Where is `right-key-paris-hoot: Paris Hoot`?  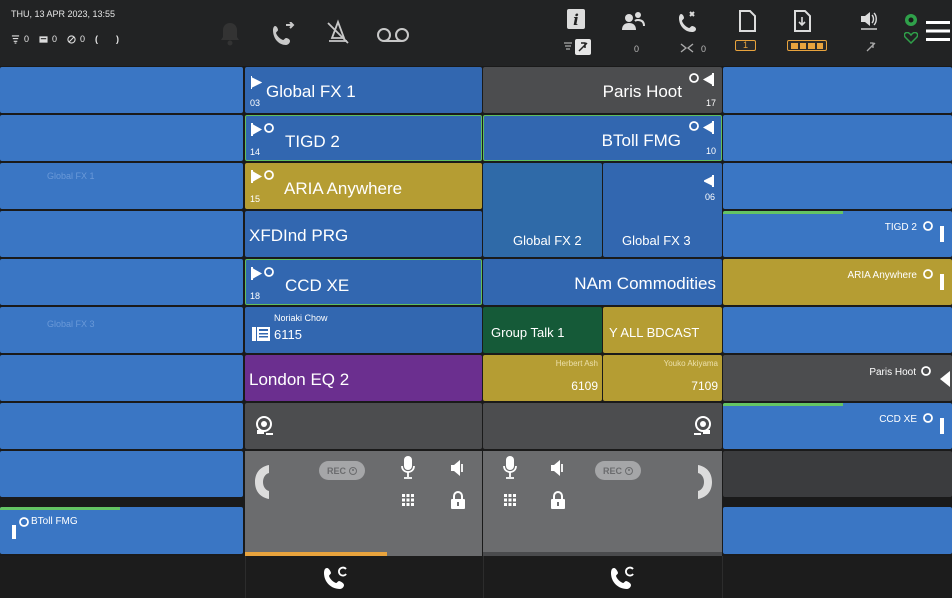 right-key-paris-hoot: Paris Hoot is located at coordinates (837, 378).